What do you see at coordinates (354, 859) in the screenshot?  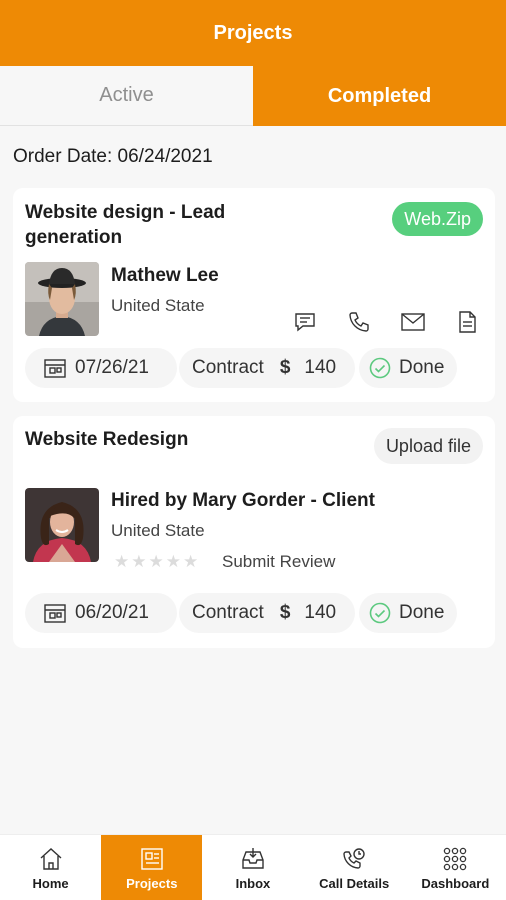 I see `call-details-icon` at bounding box center [354, 859].